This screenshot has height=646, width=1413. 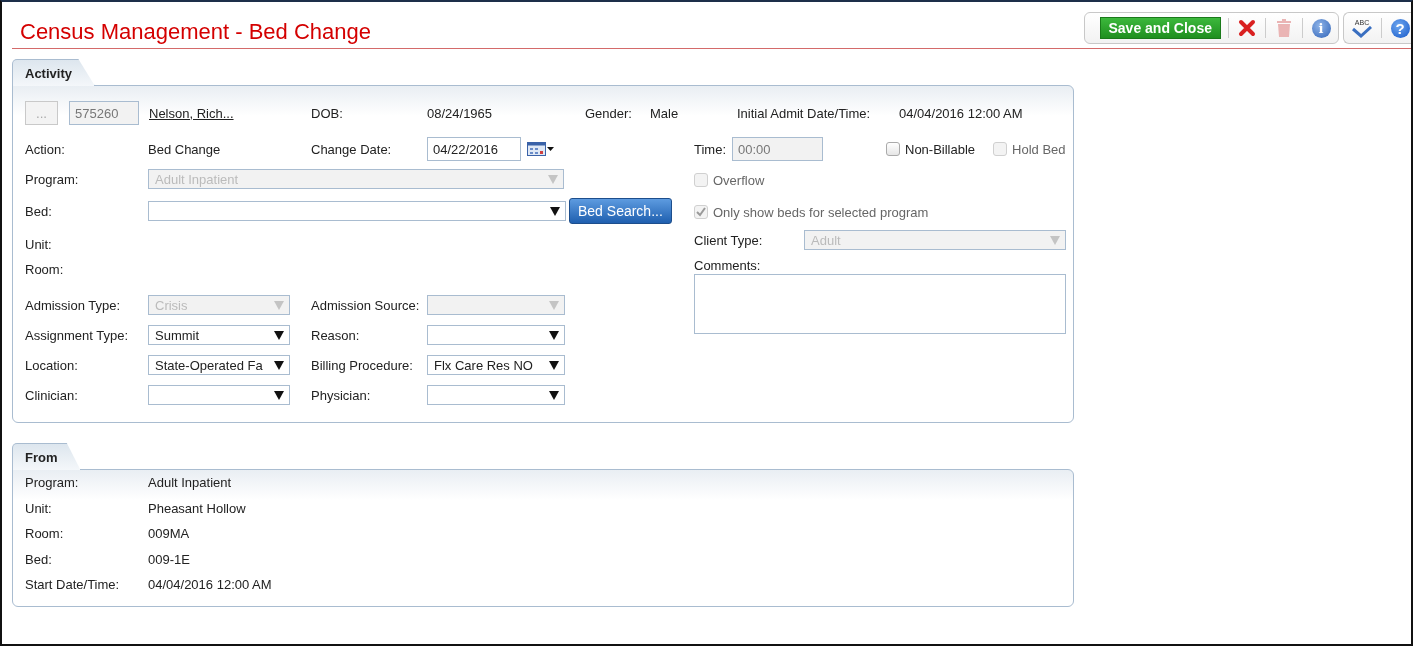 I want to click on checkbox-label: Only show beds for selected program, so click(x=821, y=212).